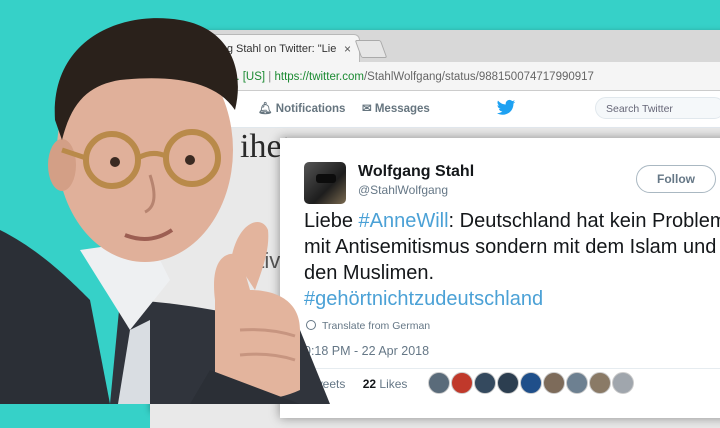  What do you see at coordinates (676, 179) in the screenshot?
I see `follow-button: Follow` at bounding box center [676, 179].